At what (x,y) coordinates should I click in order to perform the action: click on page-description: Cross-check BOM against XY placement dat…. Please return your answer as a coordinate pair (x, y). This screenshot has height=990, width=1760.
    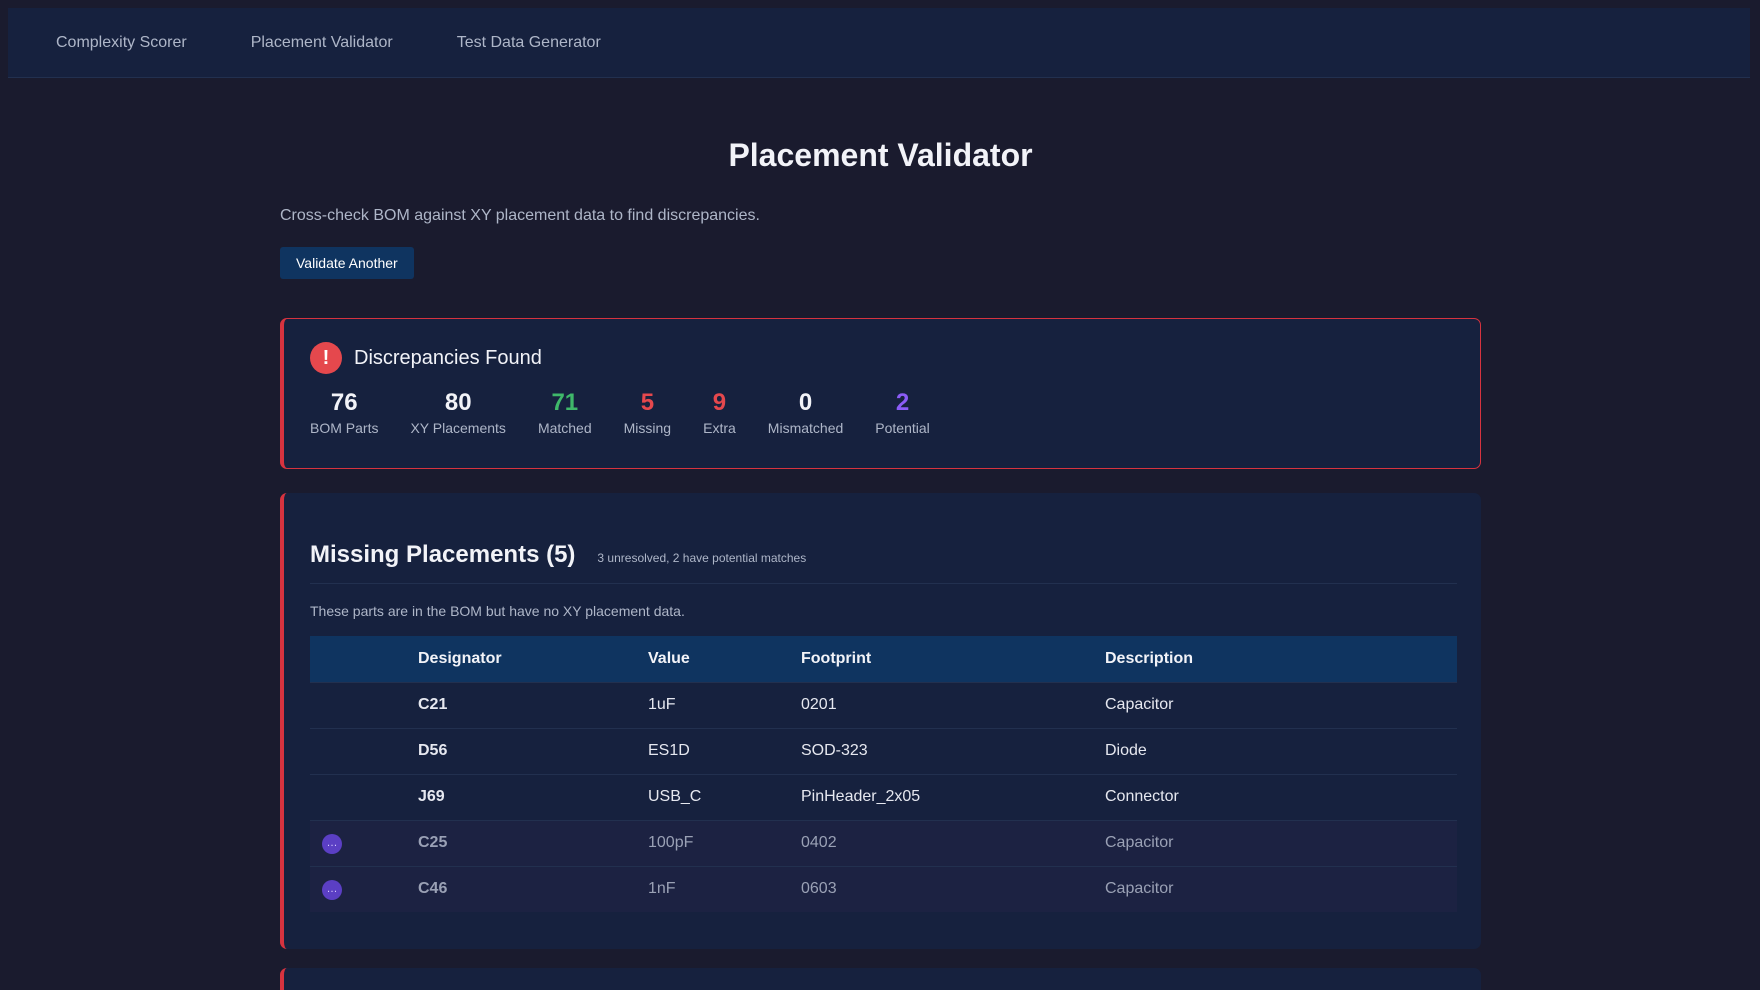
    Looking at the image, I should click on (520, 215).